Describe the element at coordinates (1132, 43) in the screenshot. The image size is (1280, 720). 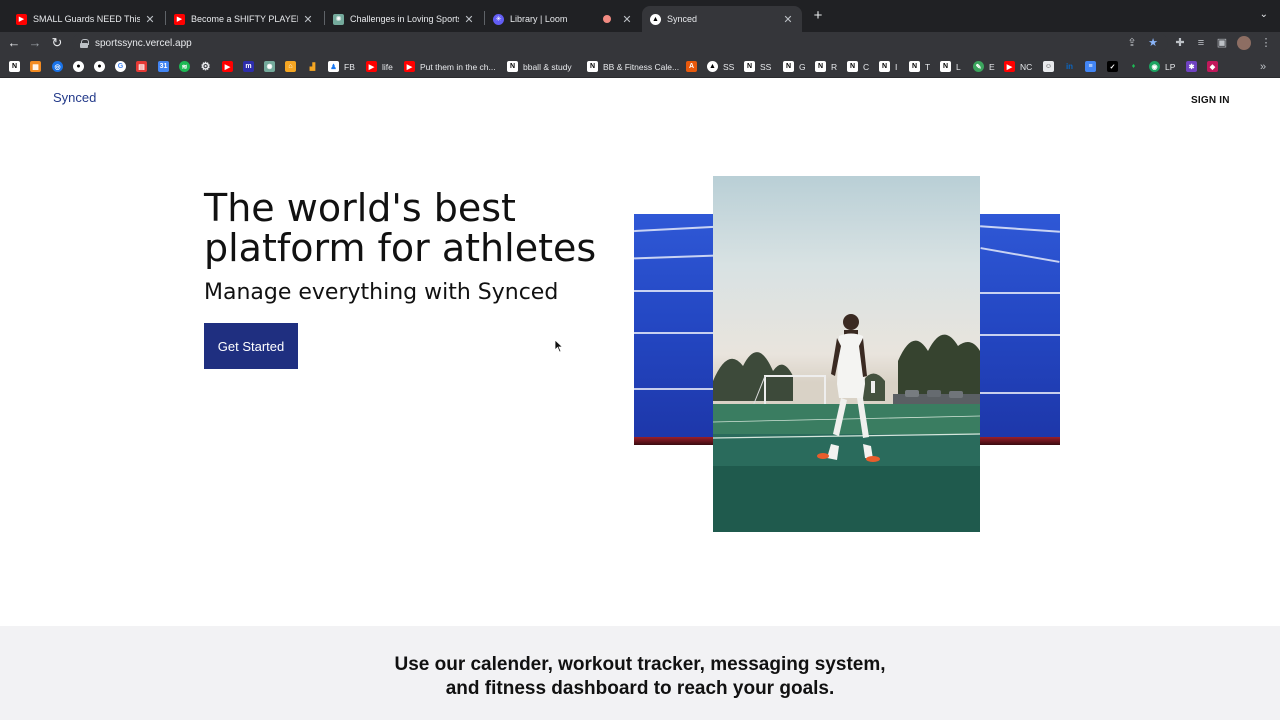
I see `share-icon: ⇪` at that location.